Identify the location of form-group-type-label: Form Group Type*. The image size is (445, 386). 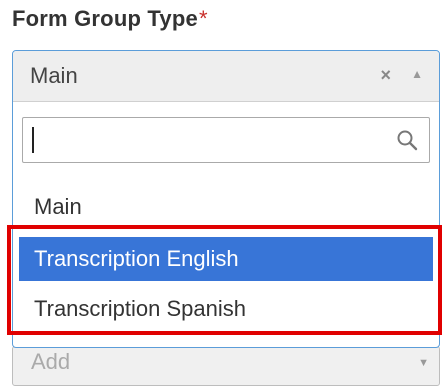
(110, 19).